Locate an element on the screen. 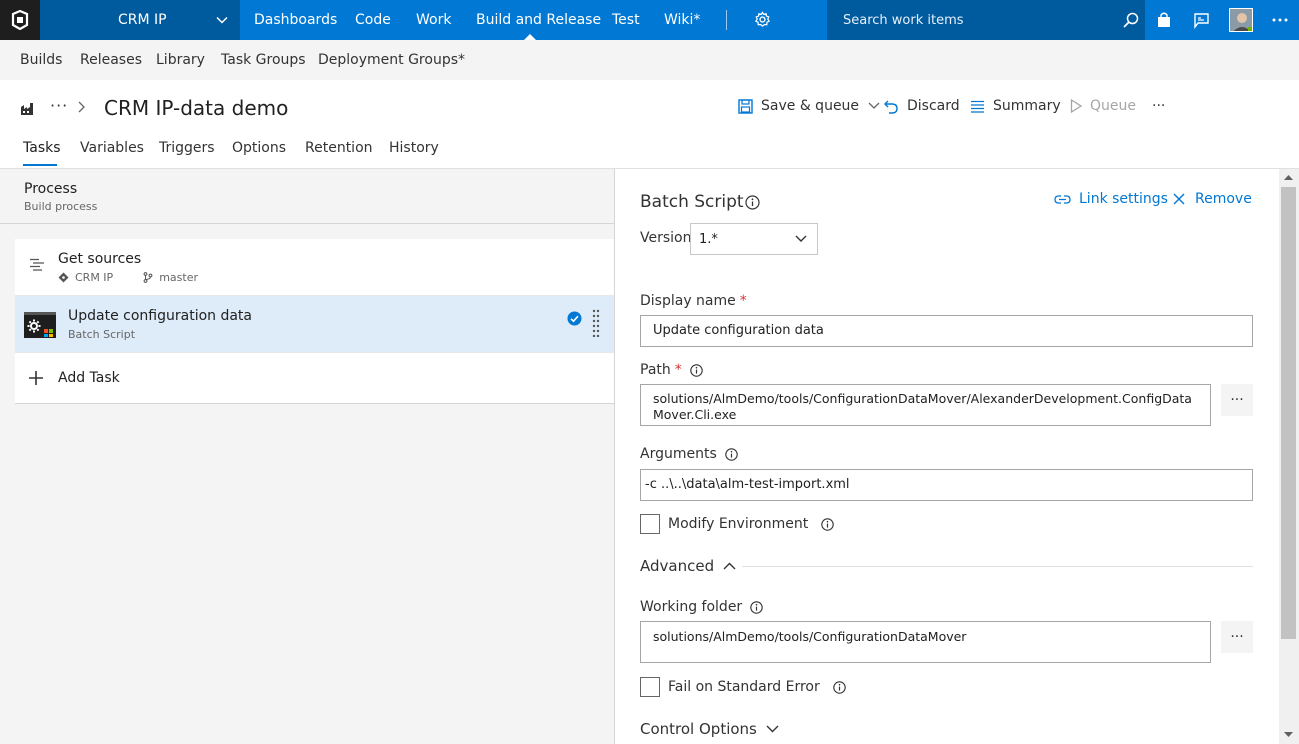 This screenshot has width=1299, height=744. path-browse-button: ··· is located at coordinates (1237, 400).